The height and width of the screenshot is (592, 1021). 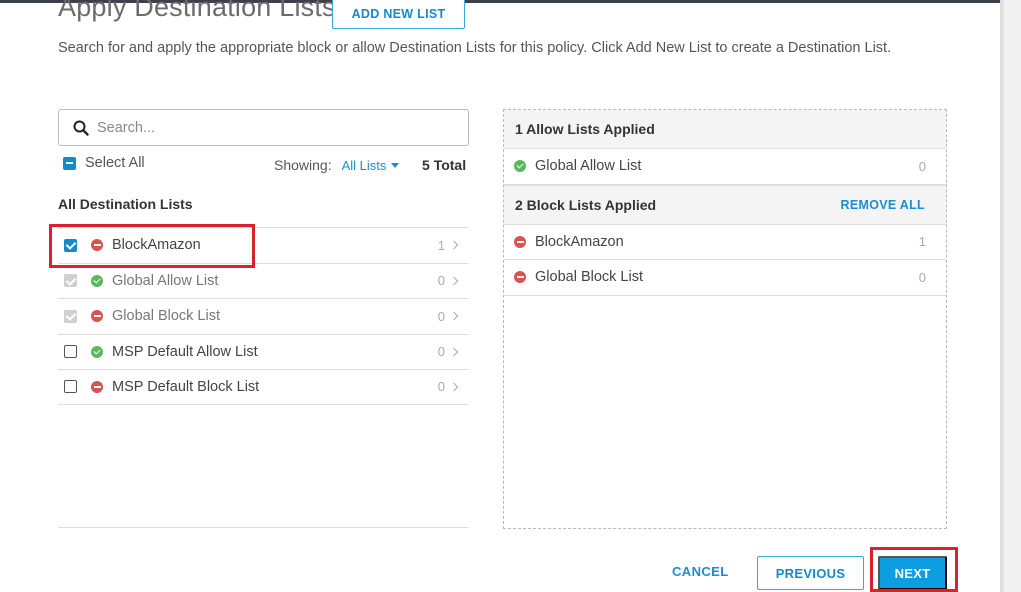 What do you see at coordinates (579, 241) in the screenshot?
I see `applied-item-name: BlockAmazon` at bounding box center [579, 241].